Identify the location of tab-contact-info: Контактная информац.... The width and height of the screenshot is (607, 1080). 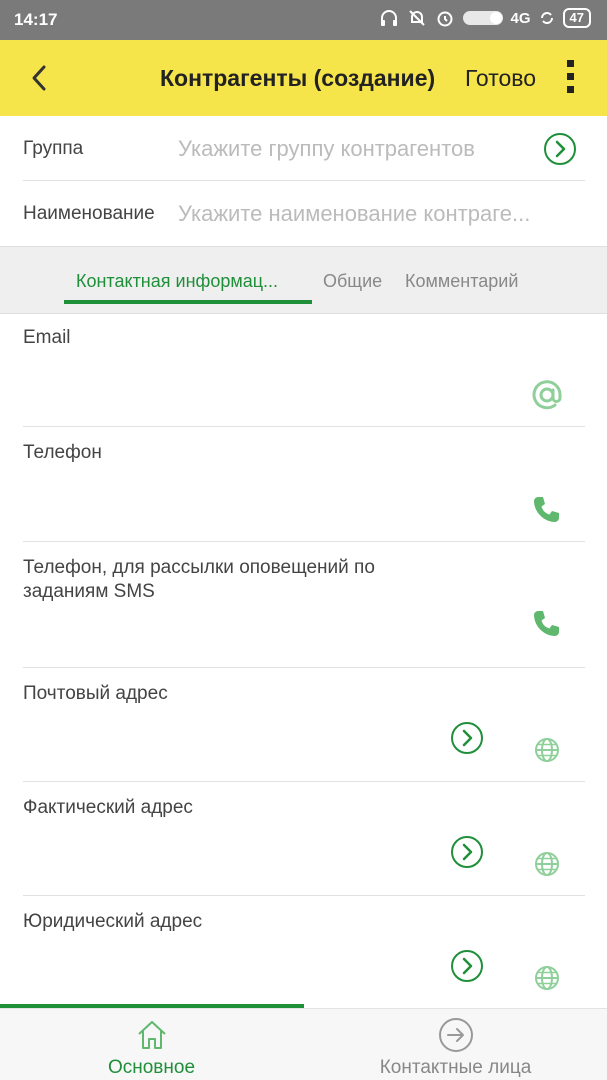
(177, 281).